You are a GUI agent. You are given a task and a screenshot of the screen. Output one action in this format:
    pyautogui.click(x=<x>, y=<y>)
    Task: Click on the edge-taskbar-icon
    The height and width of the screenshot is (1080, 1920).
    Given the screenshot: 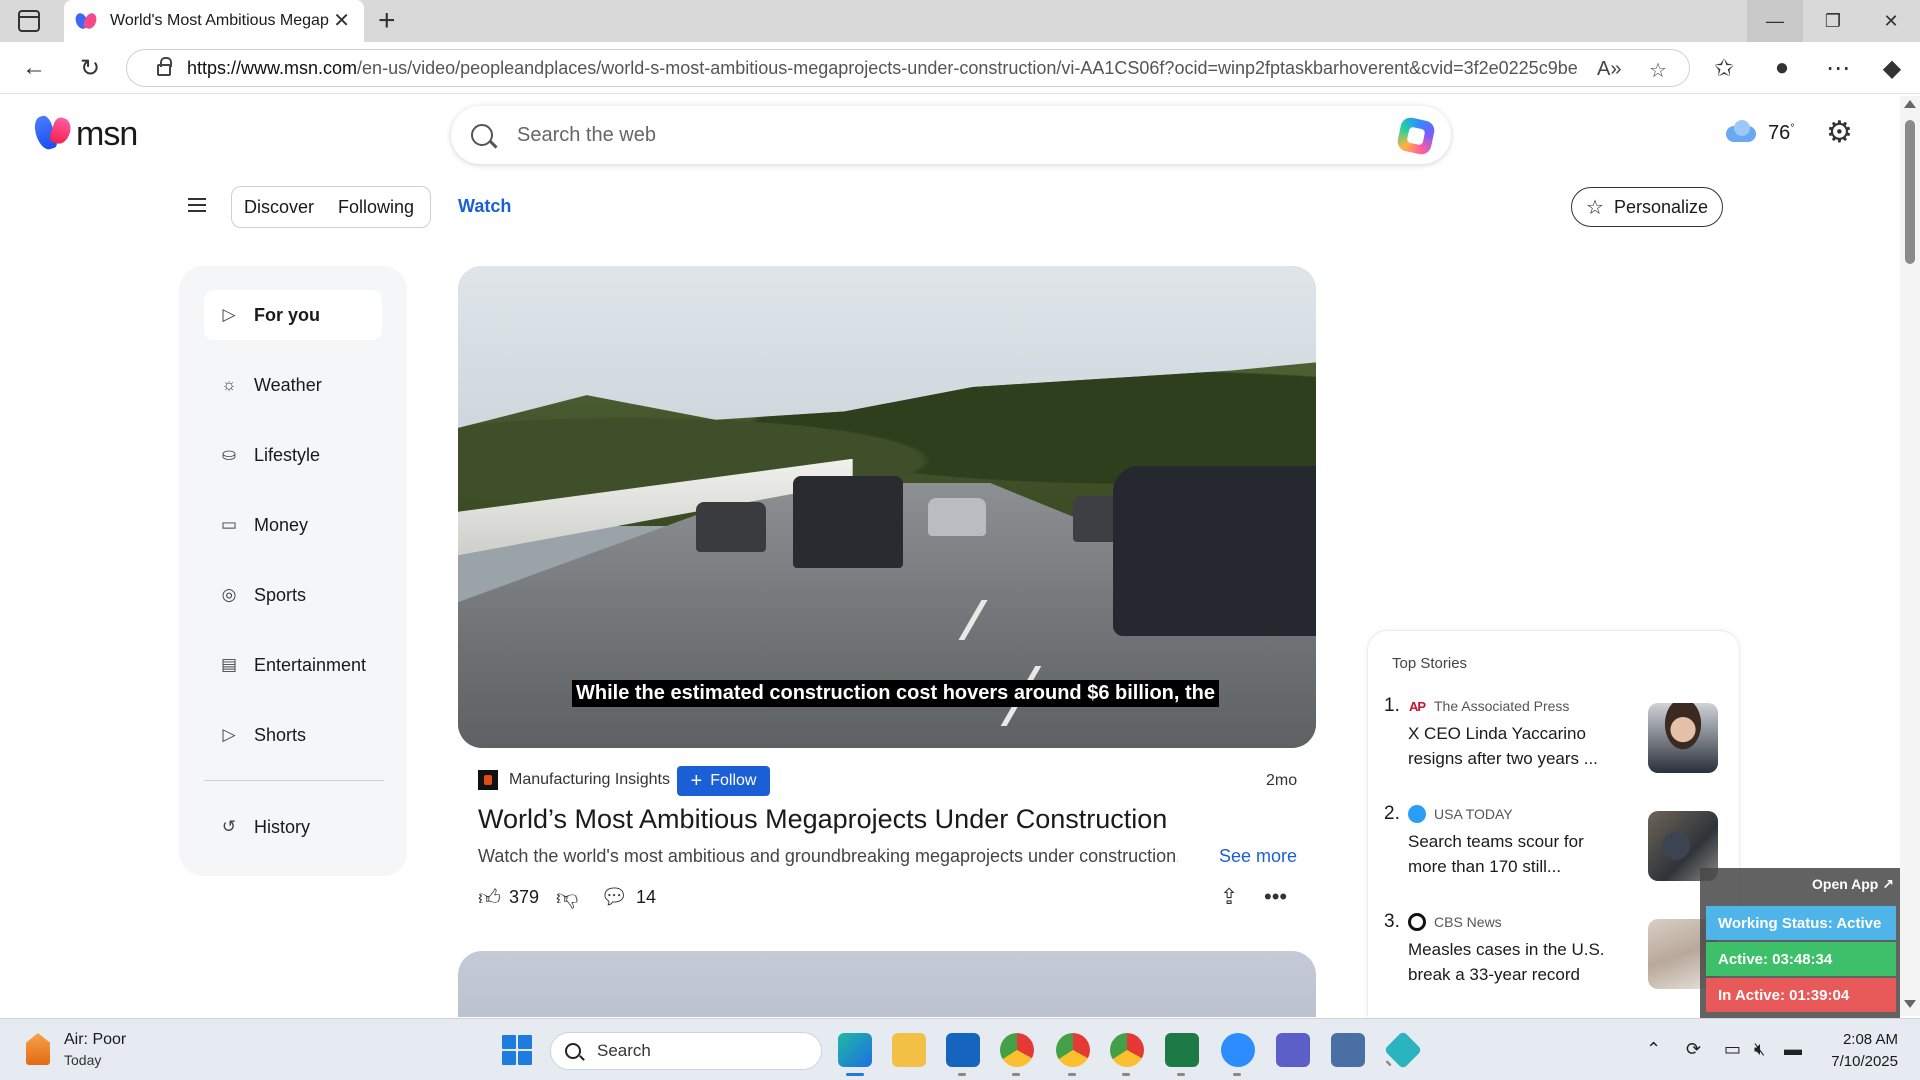 What is the action you would take?
    pyautogui.click(x=855, y=1054)
    